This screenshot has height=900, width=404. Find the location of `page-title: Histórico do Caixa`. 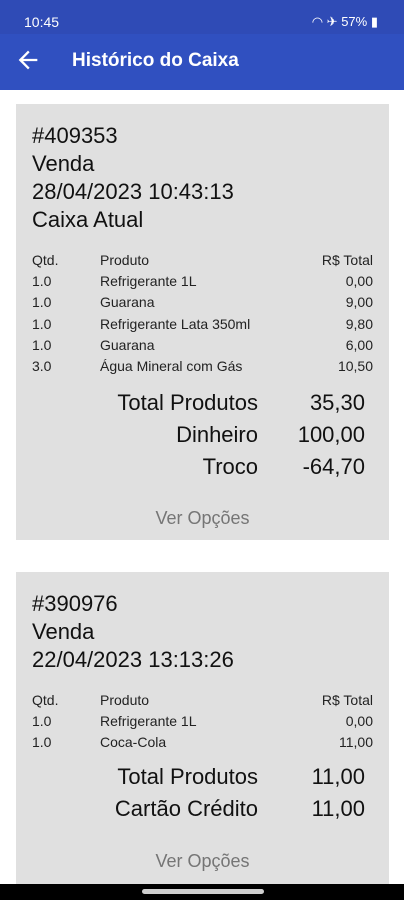

page-title: Histórico do Caixa is located at coordinates (155, 60).